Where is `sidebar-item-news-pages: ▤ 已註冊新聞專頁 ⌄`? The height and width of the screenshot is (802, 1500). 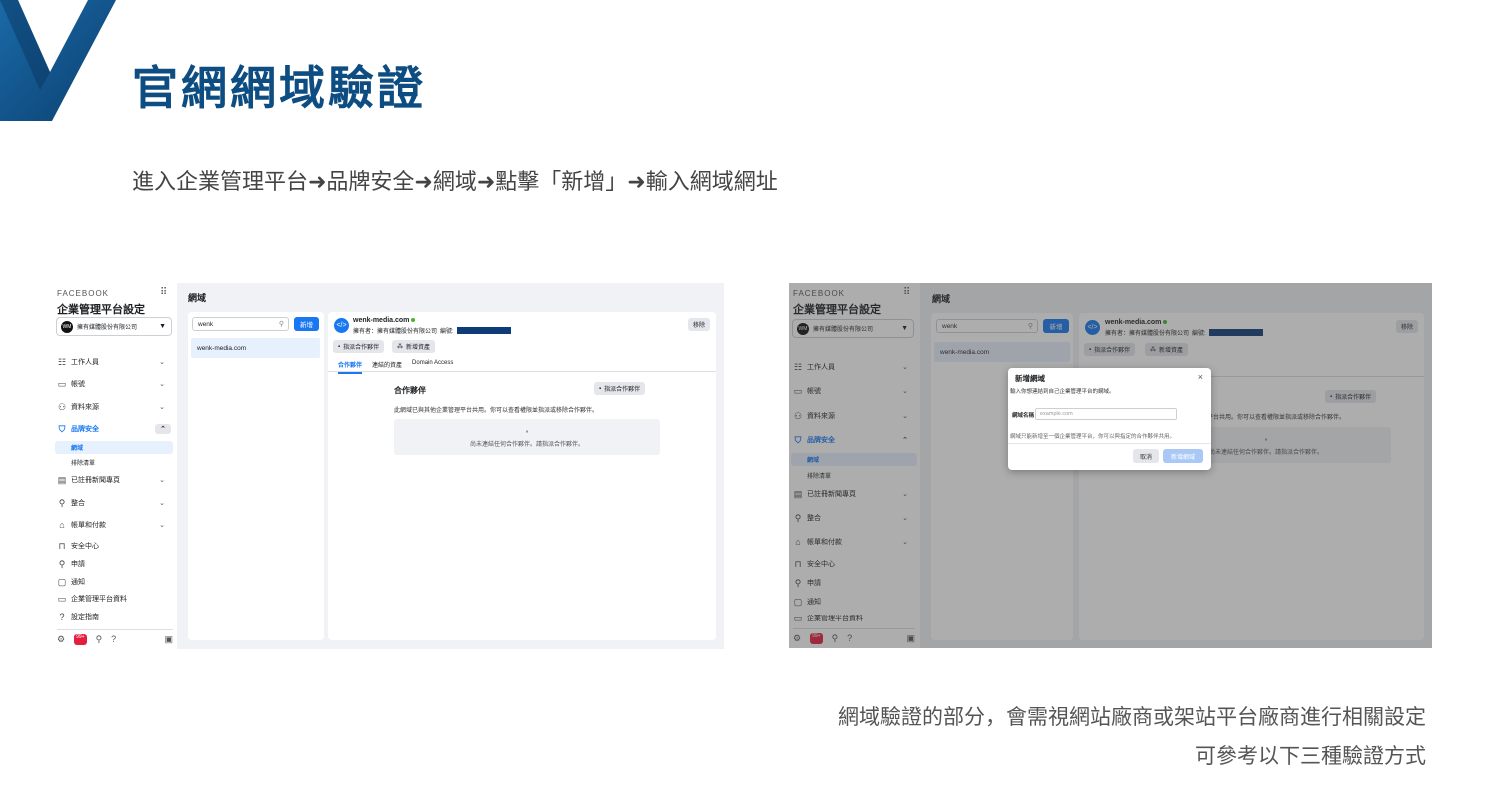 sidebar-item-news-pages: ▤ 已註冊新聞專頁 ⌄ is located at coordinates (115, 480).